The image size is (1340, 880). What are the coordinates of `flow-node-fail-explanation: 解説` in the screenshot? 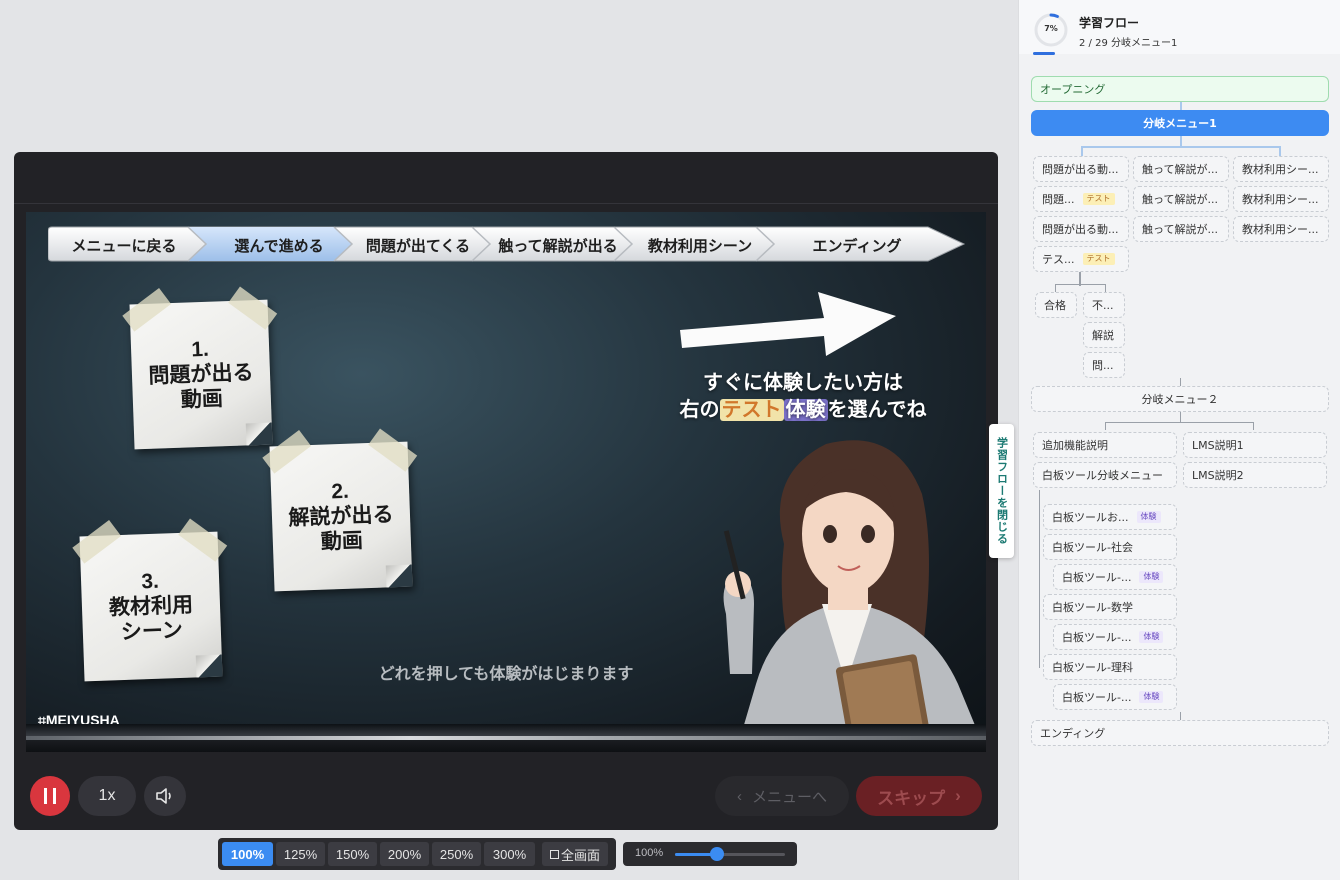 It's located at (1104, 335).